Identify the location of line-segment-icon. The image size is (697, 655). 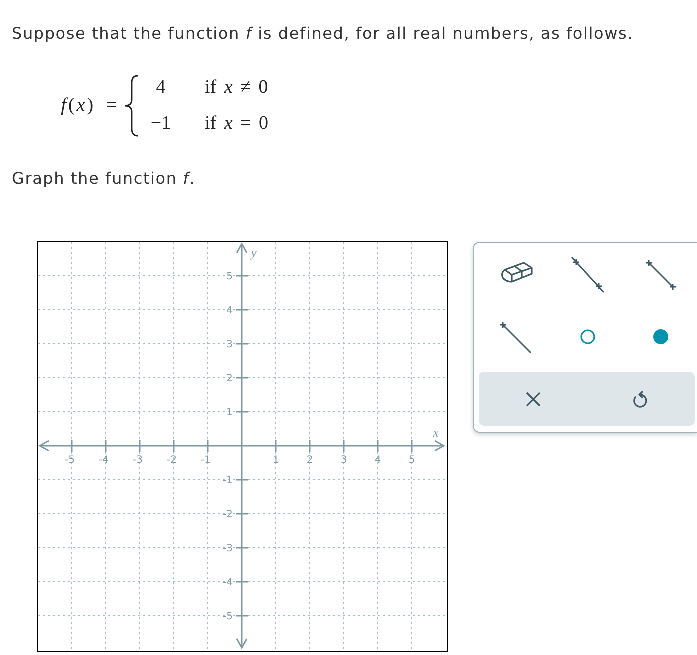
(661, 275).